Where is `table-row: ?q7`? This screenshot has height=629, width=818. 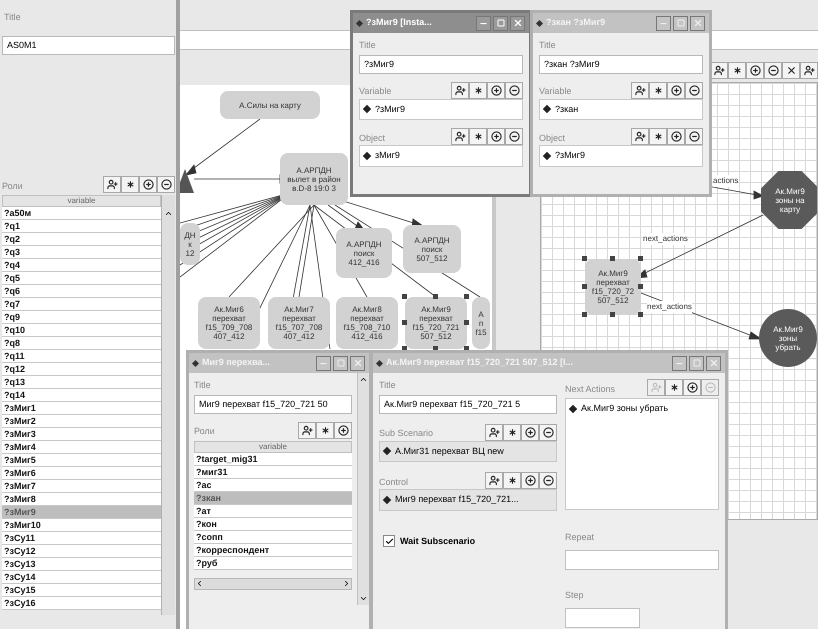
table-row: ?q7 is located at coordinates (81, 304).